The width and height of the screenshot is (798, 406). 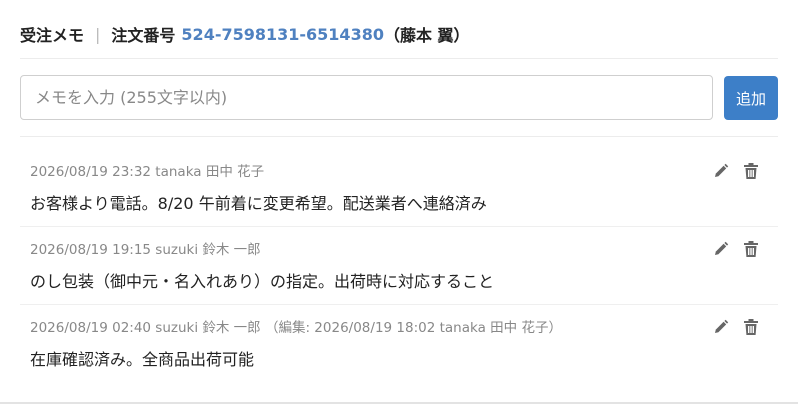 What do you see at coordinates (145, 250) in the screenshot?
I see `memo-meta: 2026/08/19 19:15 suzuki 鈴木 一郎` at bounding box center [145, 250].